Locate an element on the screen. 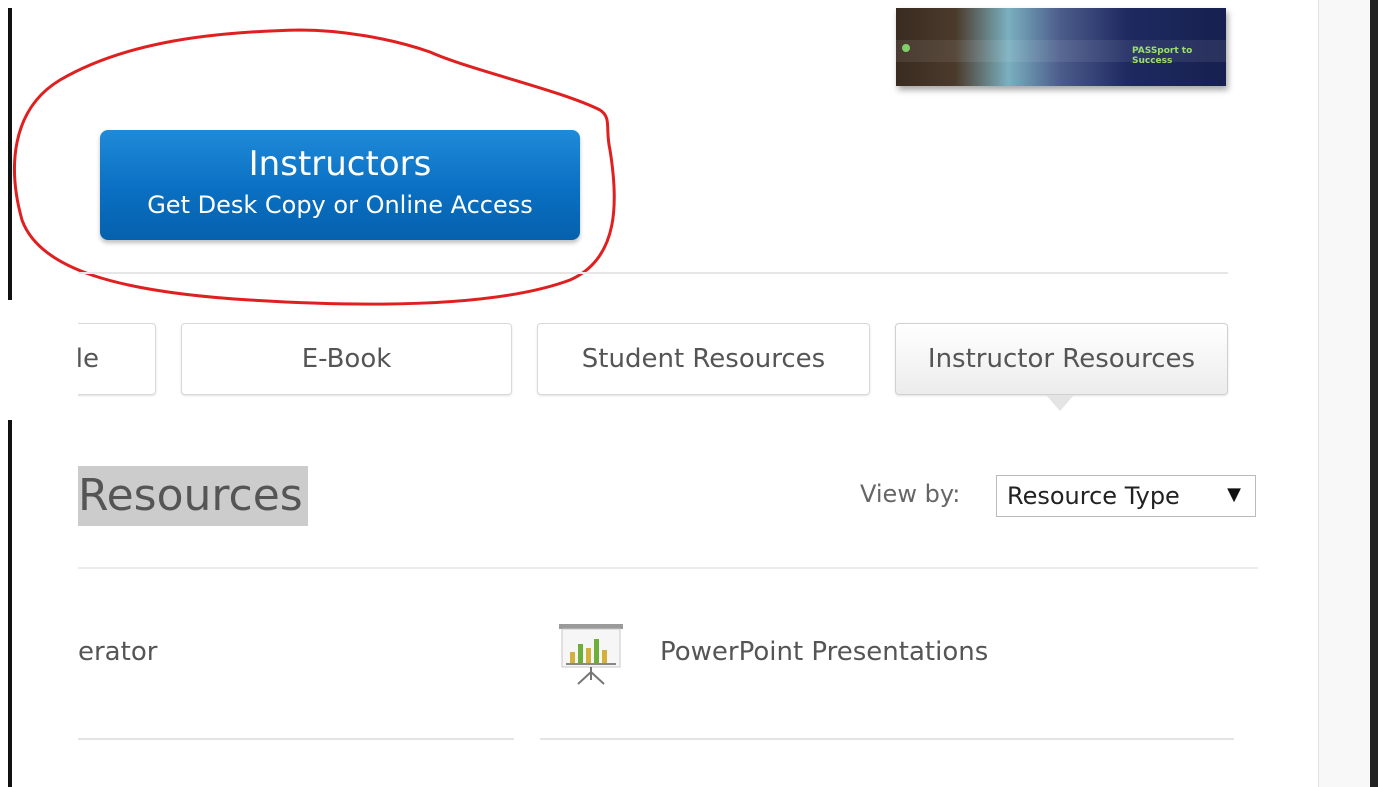 This screenshot has width=1378, height=787. viewby-label: View by: is located at coordinates (910, 494).